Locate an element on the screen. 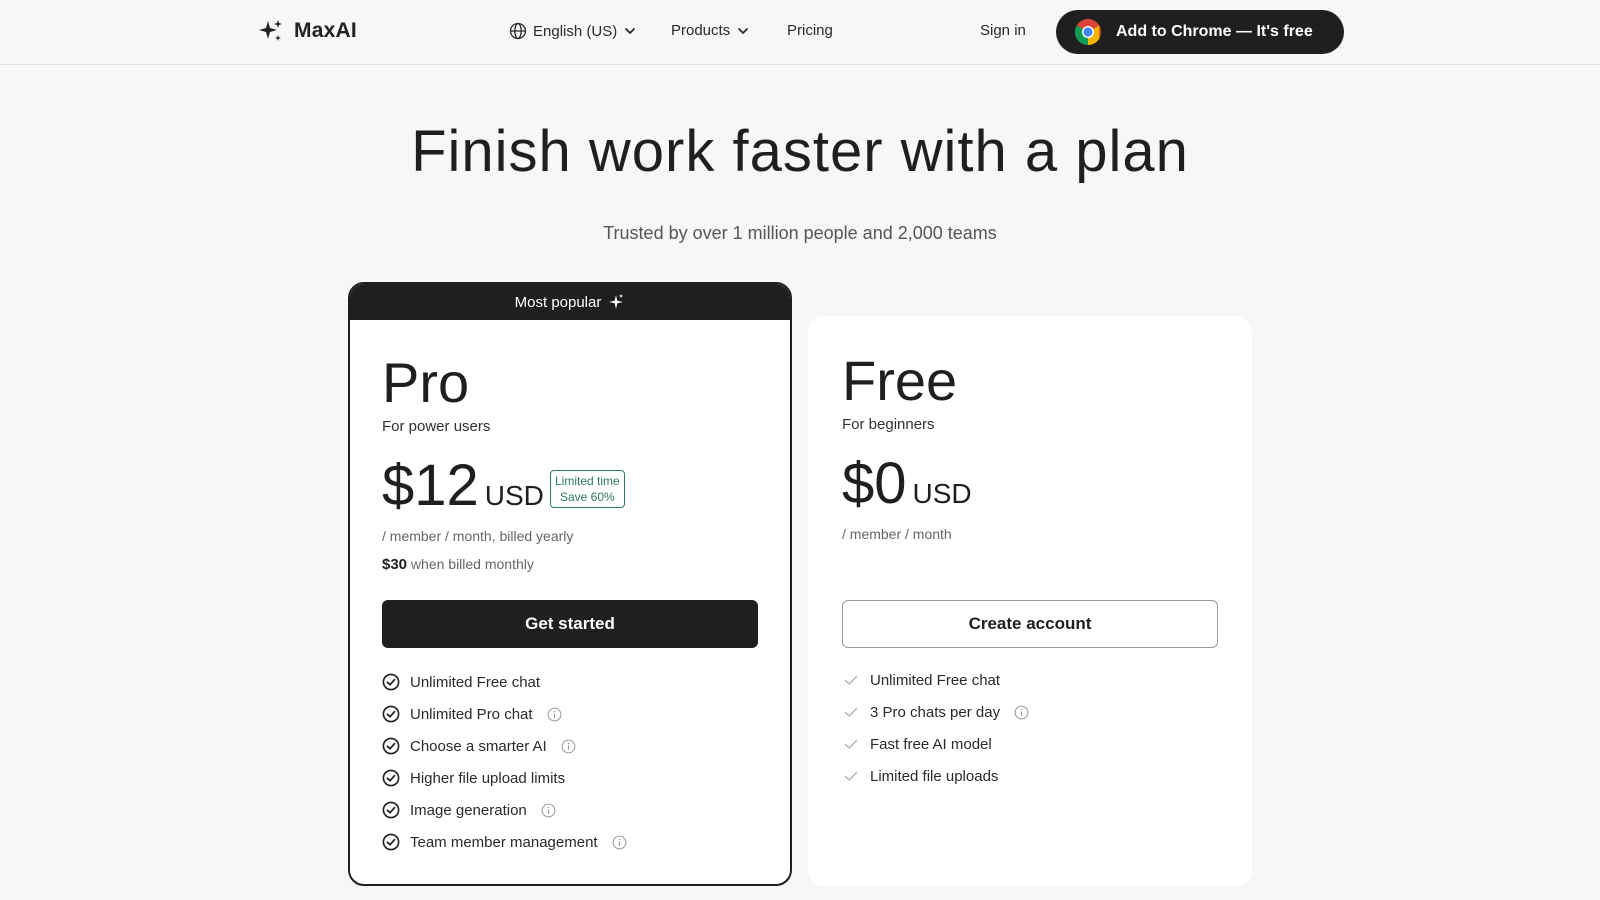 The height and width of the screenshot is (900, 1600). feature-label: Higher file upload limits is located at coordinates (488, 778).